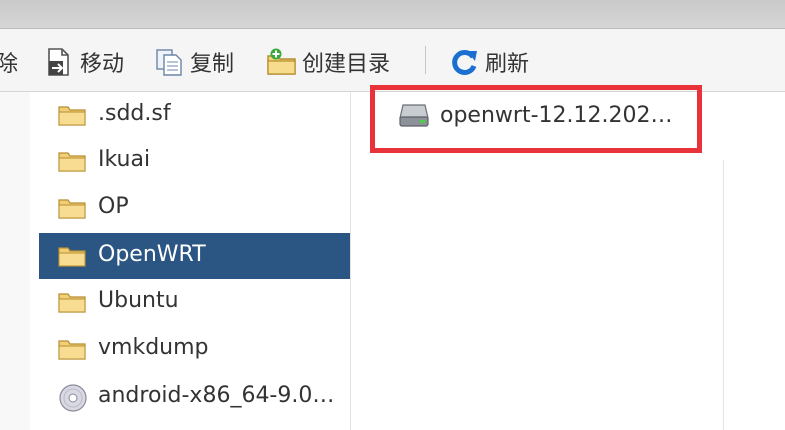 This screenshot has width=785, height=430. What do you see at coordinates (392, 14) in the screenshot?
I see `window-top-strip` at bounding box center [392, 14].